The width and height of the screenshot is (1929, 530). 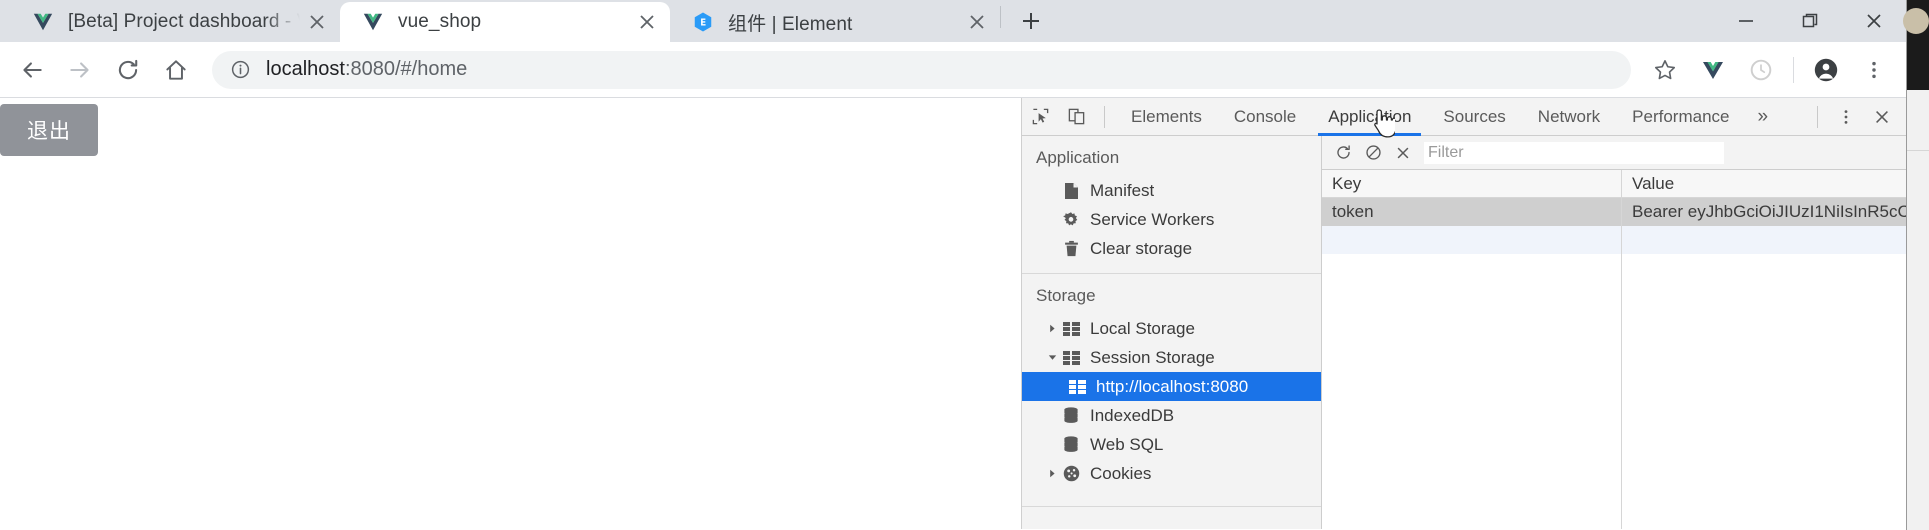 What do you see at coordinates (1066, 295) in the screenshot?
I see `sidebar-section-storage-title: Storage` at bounding box center [1066, 295].